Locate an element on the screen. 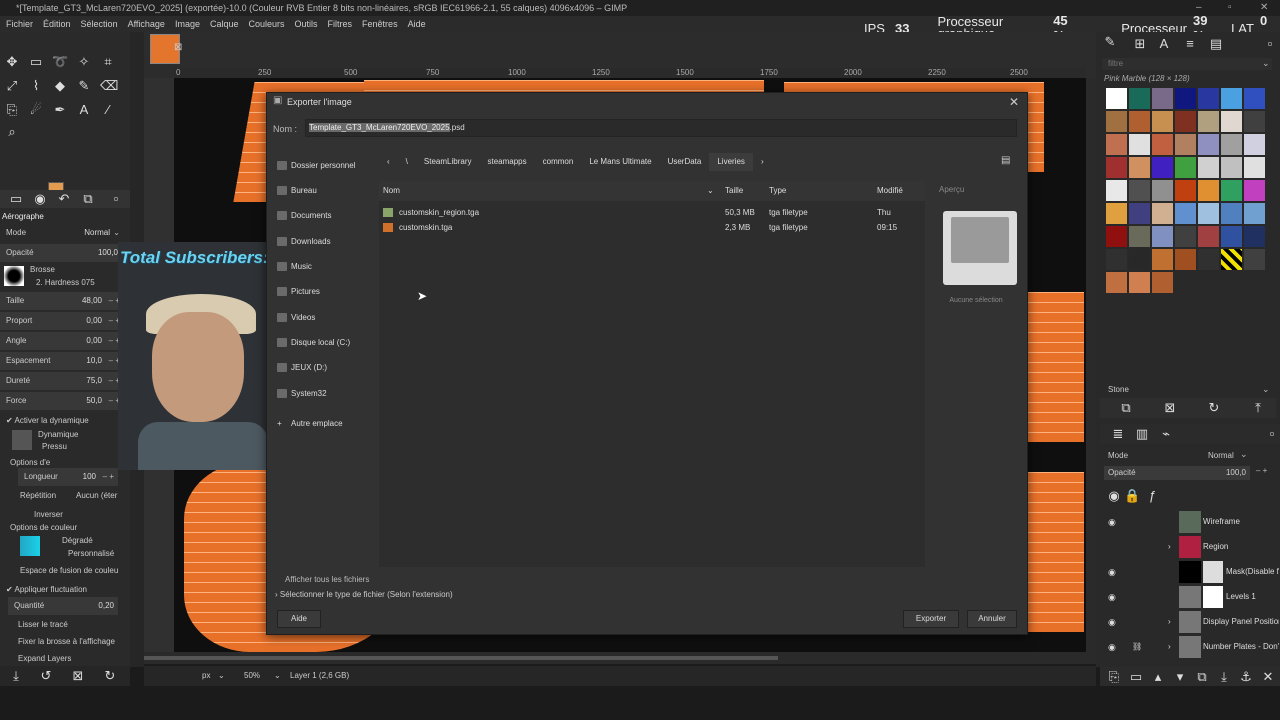  eye-icon: ◉ is located at coordinates (1112, 572).